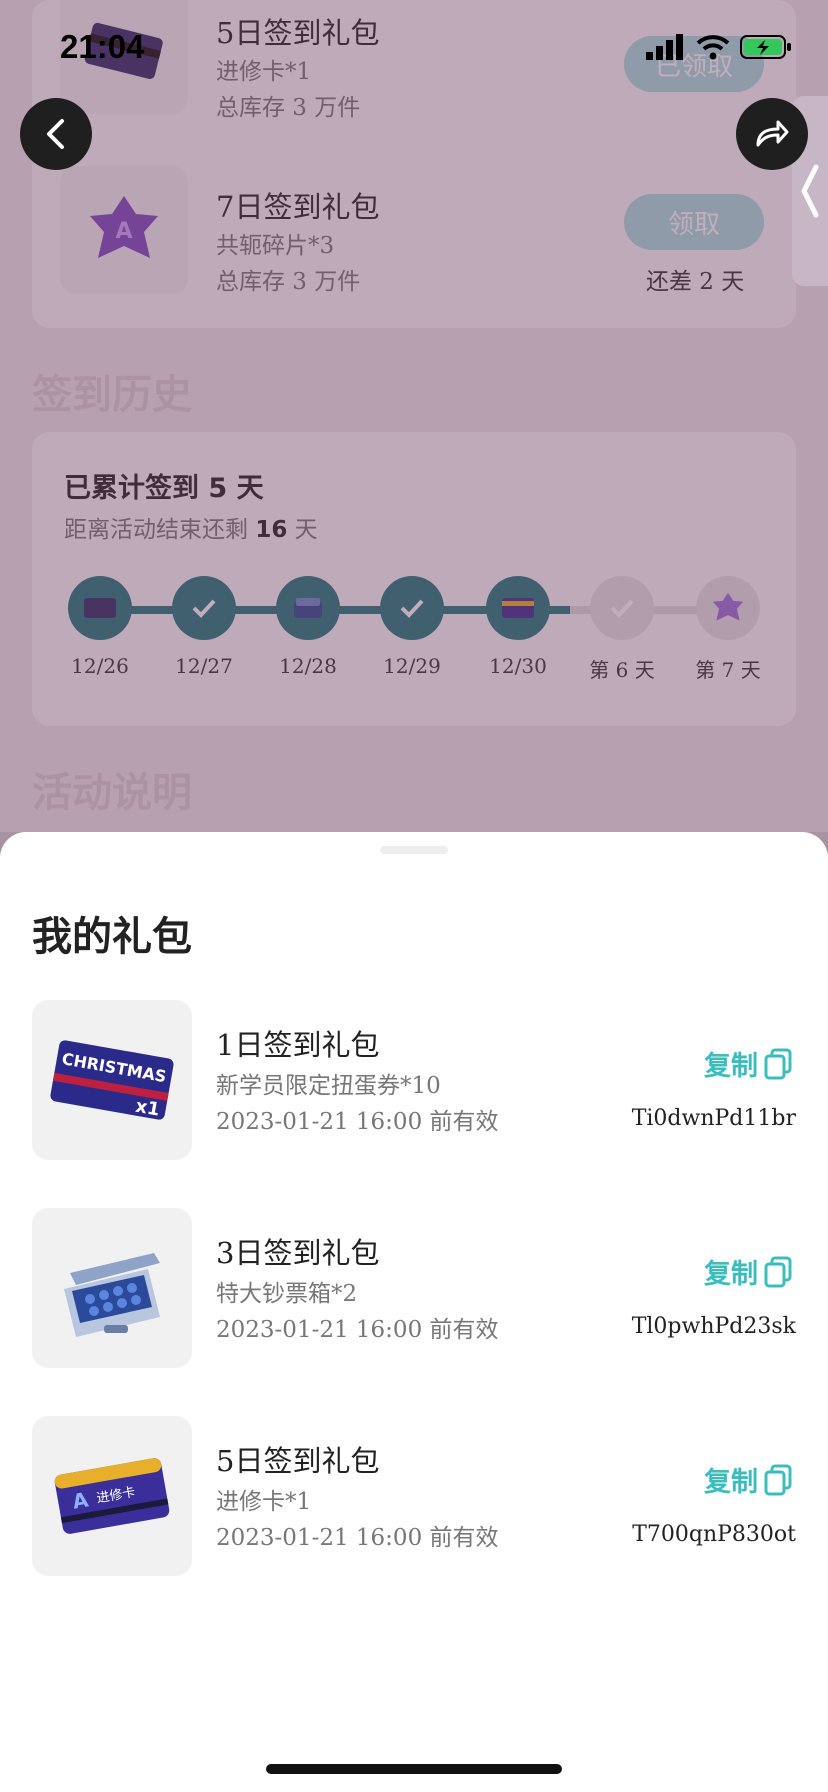  I want to click on gift-code: Tl0pwhPd23sk, so click(714, 1326).